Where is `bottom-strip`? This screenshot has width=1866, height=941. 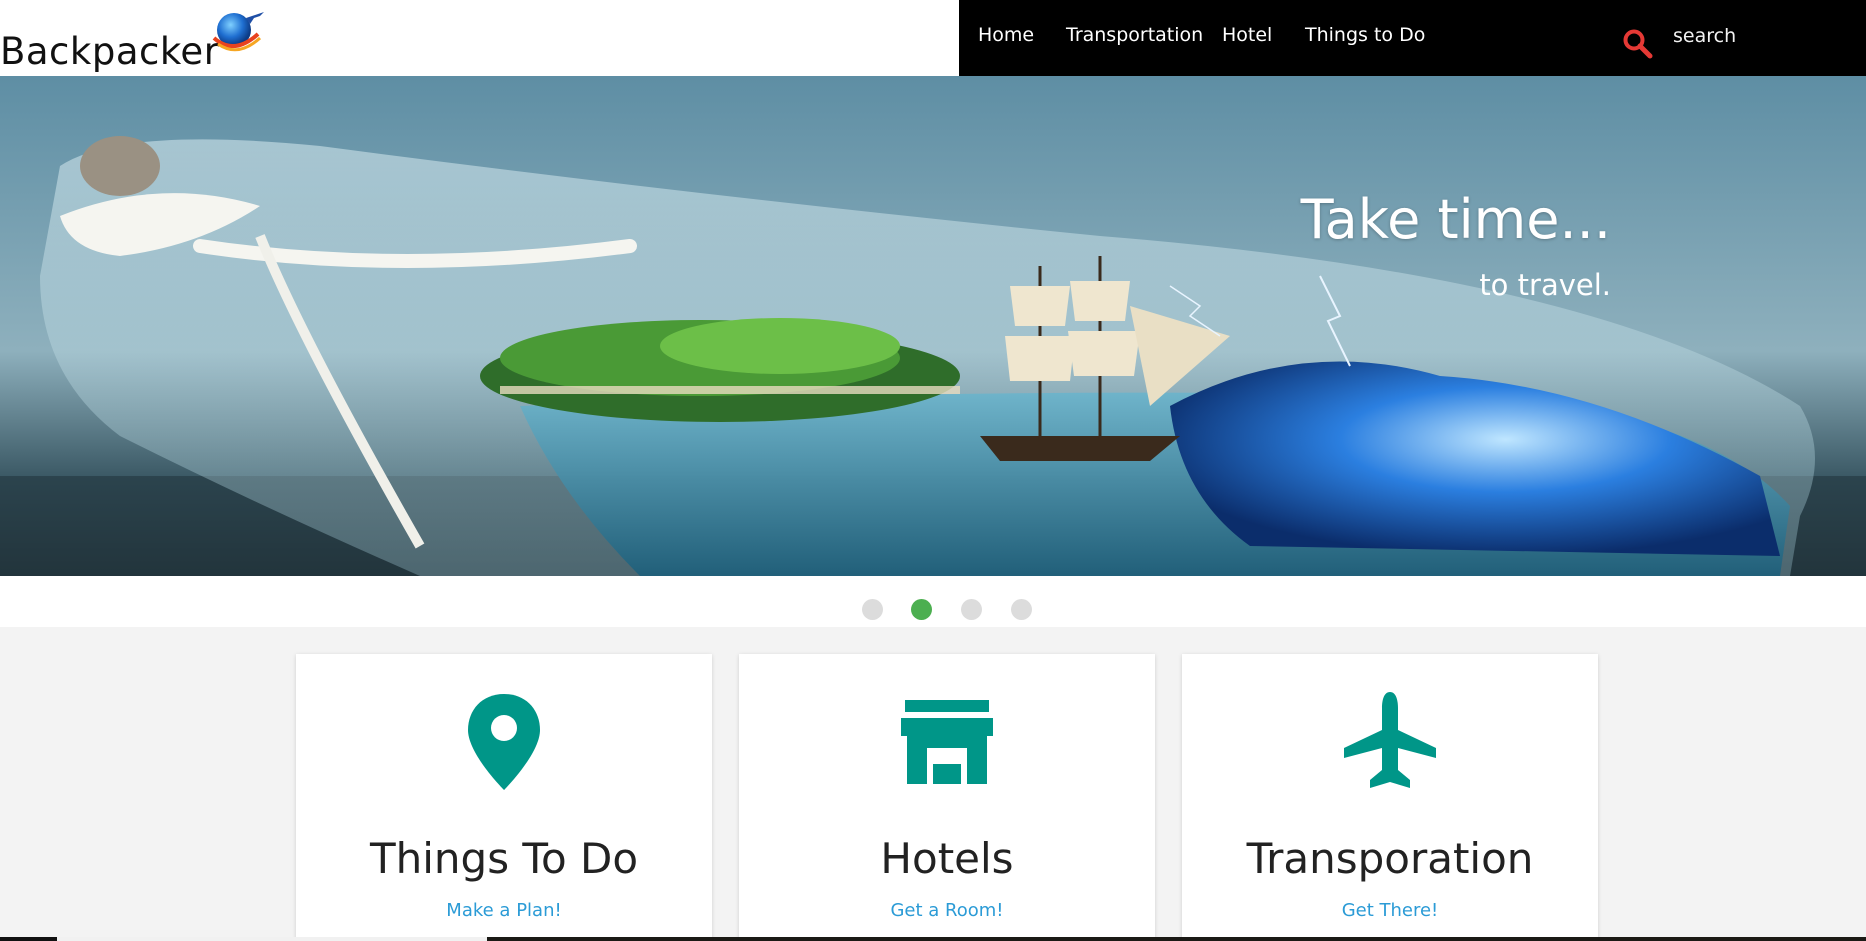
bottom-strip is located at coordinates (933, 939).